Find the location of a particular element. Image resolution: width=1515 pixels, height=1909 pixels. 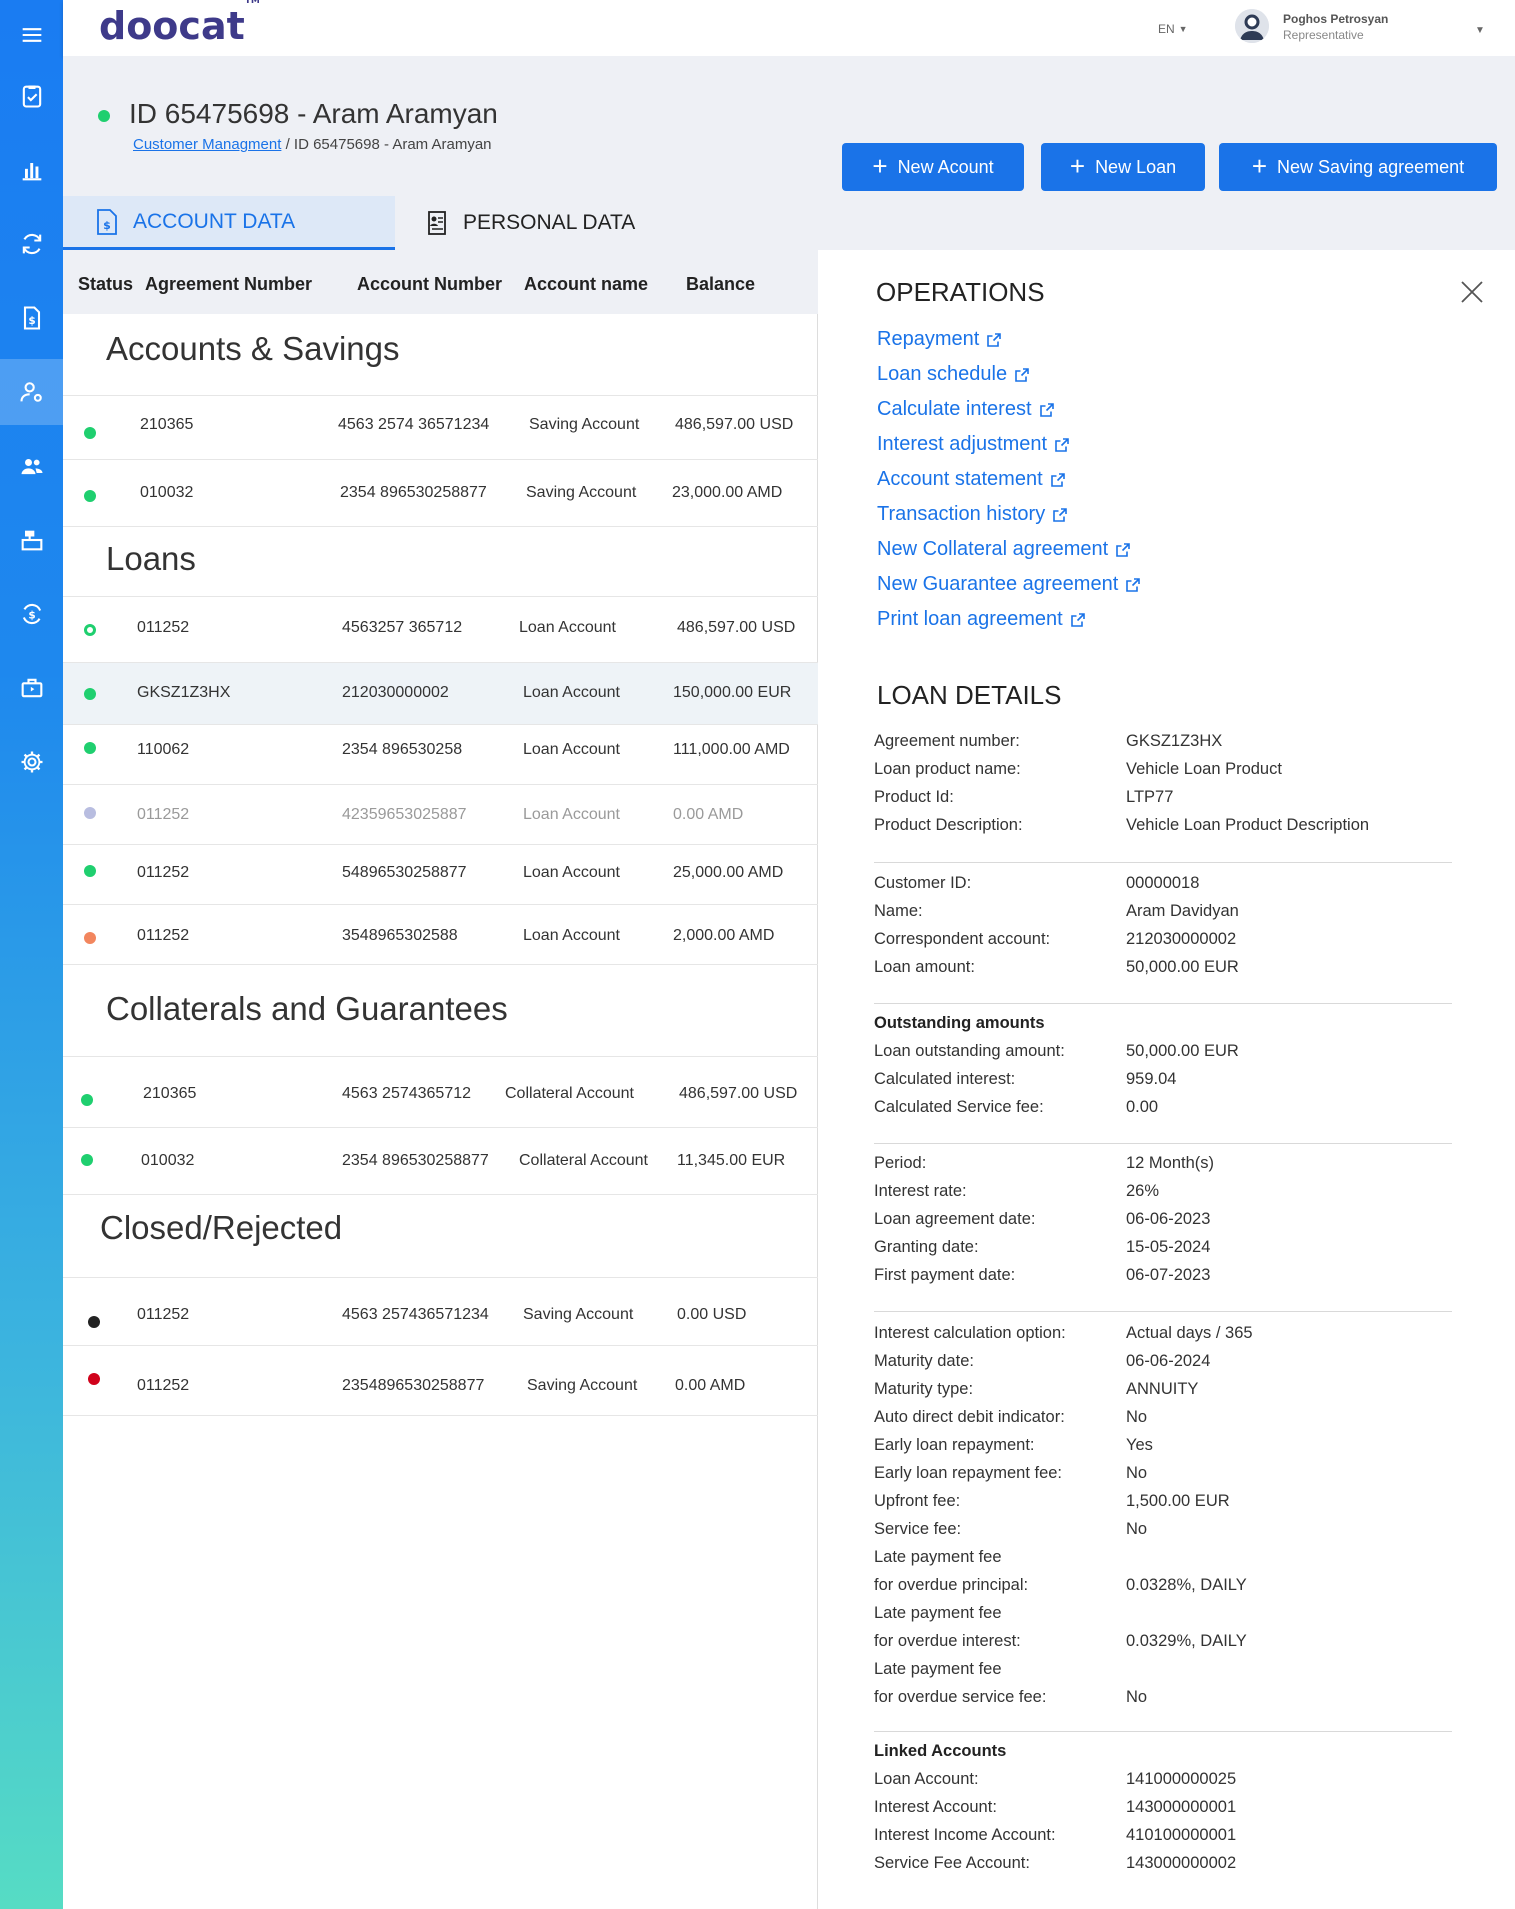

detail-value: Aram Davidyan is located at coordinates (1182, 911).